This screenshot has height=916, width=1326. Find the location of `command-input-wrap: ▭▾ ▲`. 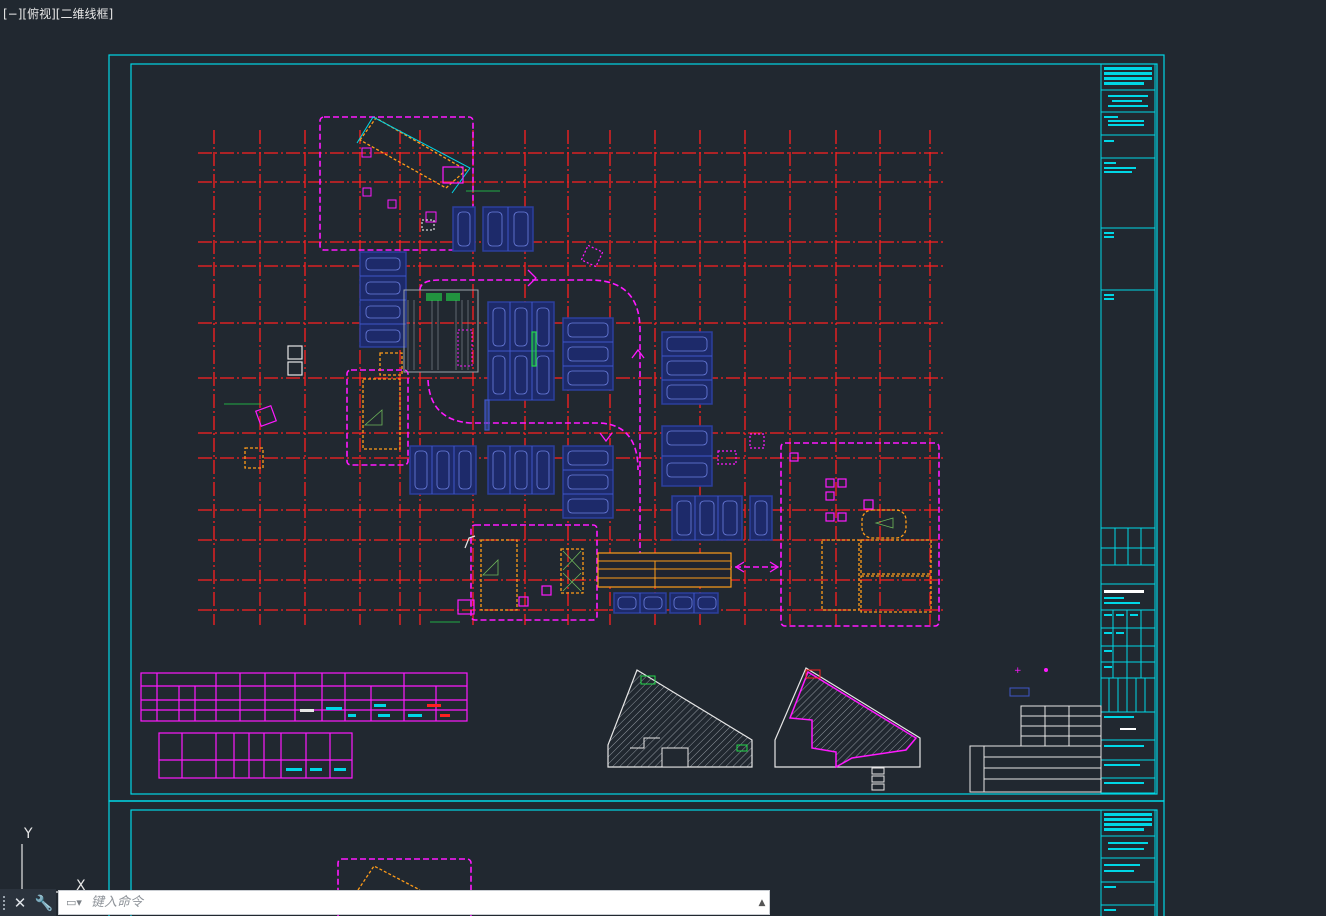

command-input-wrap: ▭▾ ▲ is located at coordinates (414, 902).